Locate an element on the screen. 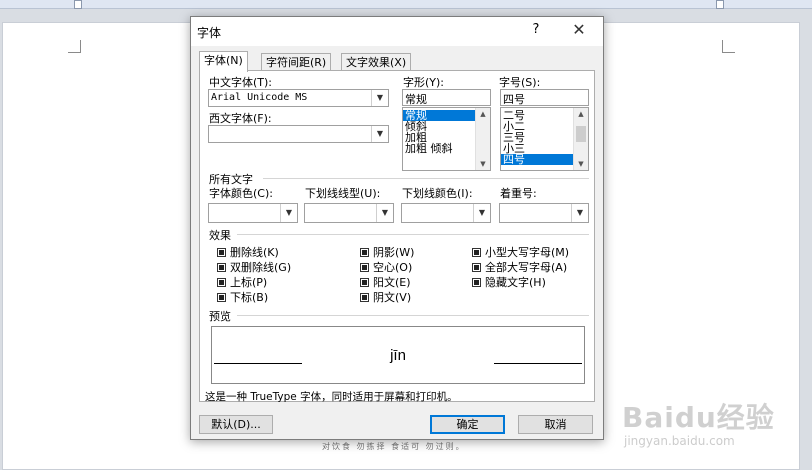 Image resolution: width=812 pixels, height=470 pixels. font-style-input: 常规 is located at coordinates (446, 97).